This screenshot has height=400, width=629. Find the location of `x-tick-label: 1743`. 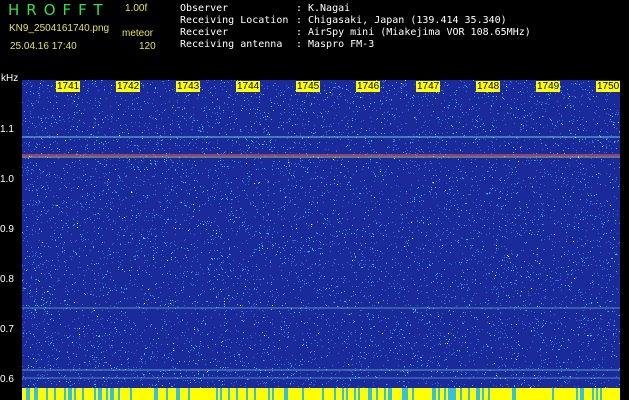

x-tick-label: 1743 is located at coordinates (188, 86).